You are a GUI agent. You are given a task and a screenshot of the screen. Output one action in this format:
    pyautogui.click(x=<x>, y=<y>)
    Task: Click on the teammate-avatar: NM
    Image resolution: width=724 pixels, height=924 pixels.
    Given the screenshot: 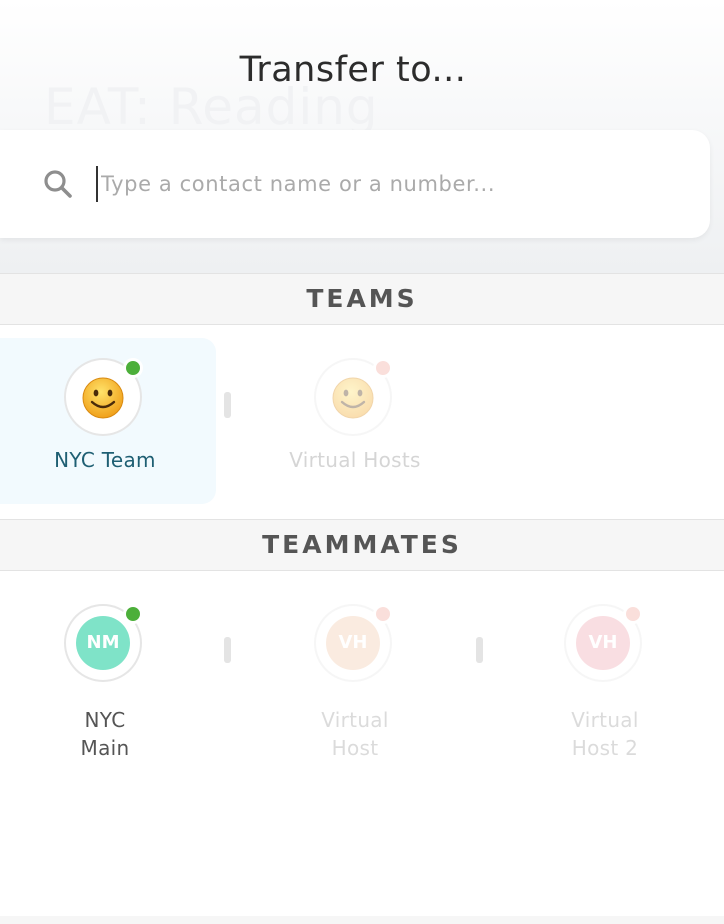 What is the action you would take?
    pyautogui.click(x=104, y=642)
    